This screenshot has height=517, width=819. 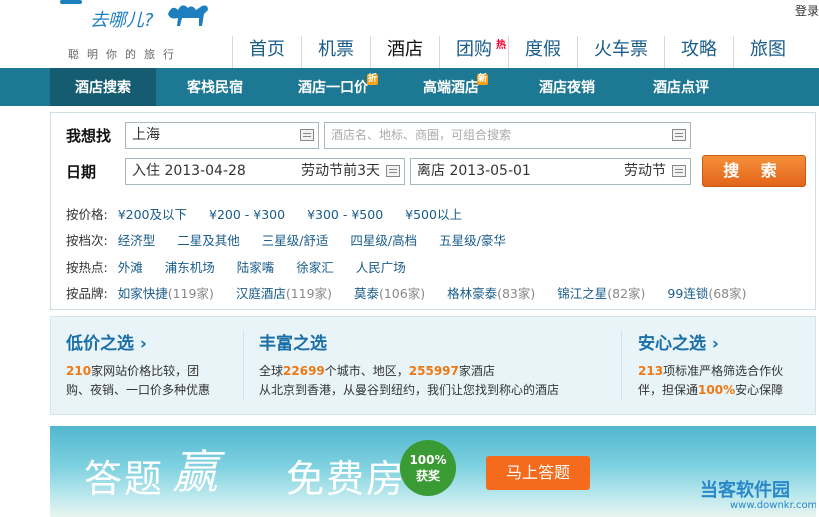 I want to click on prize-badge: 100% 获奖, so click(x=428, y=468).